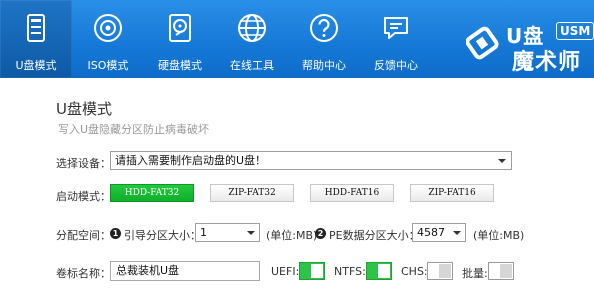 The image size is (594, 291). Describe the element at coordinates (83, 273) in the screenshot. I see `volume-label: 卷标名称：` at that location.